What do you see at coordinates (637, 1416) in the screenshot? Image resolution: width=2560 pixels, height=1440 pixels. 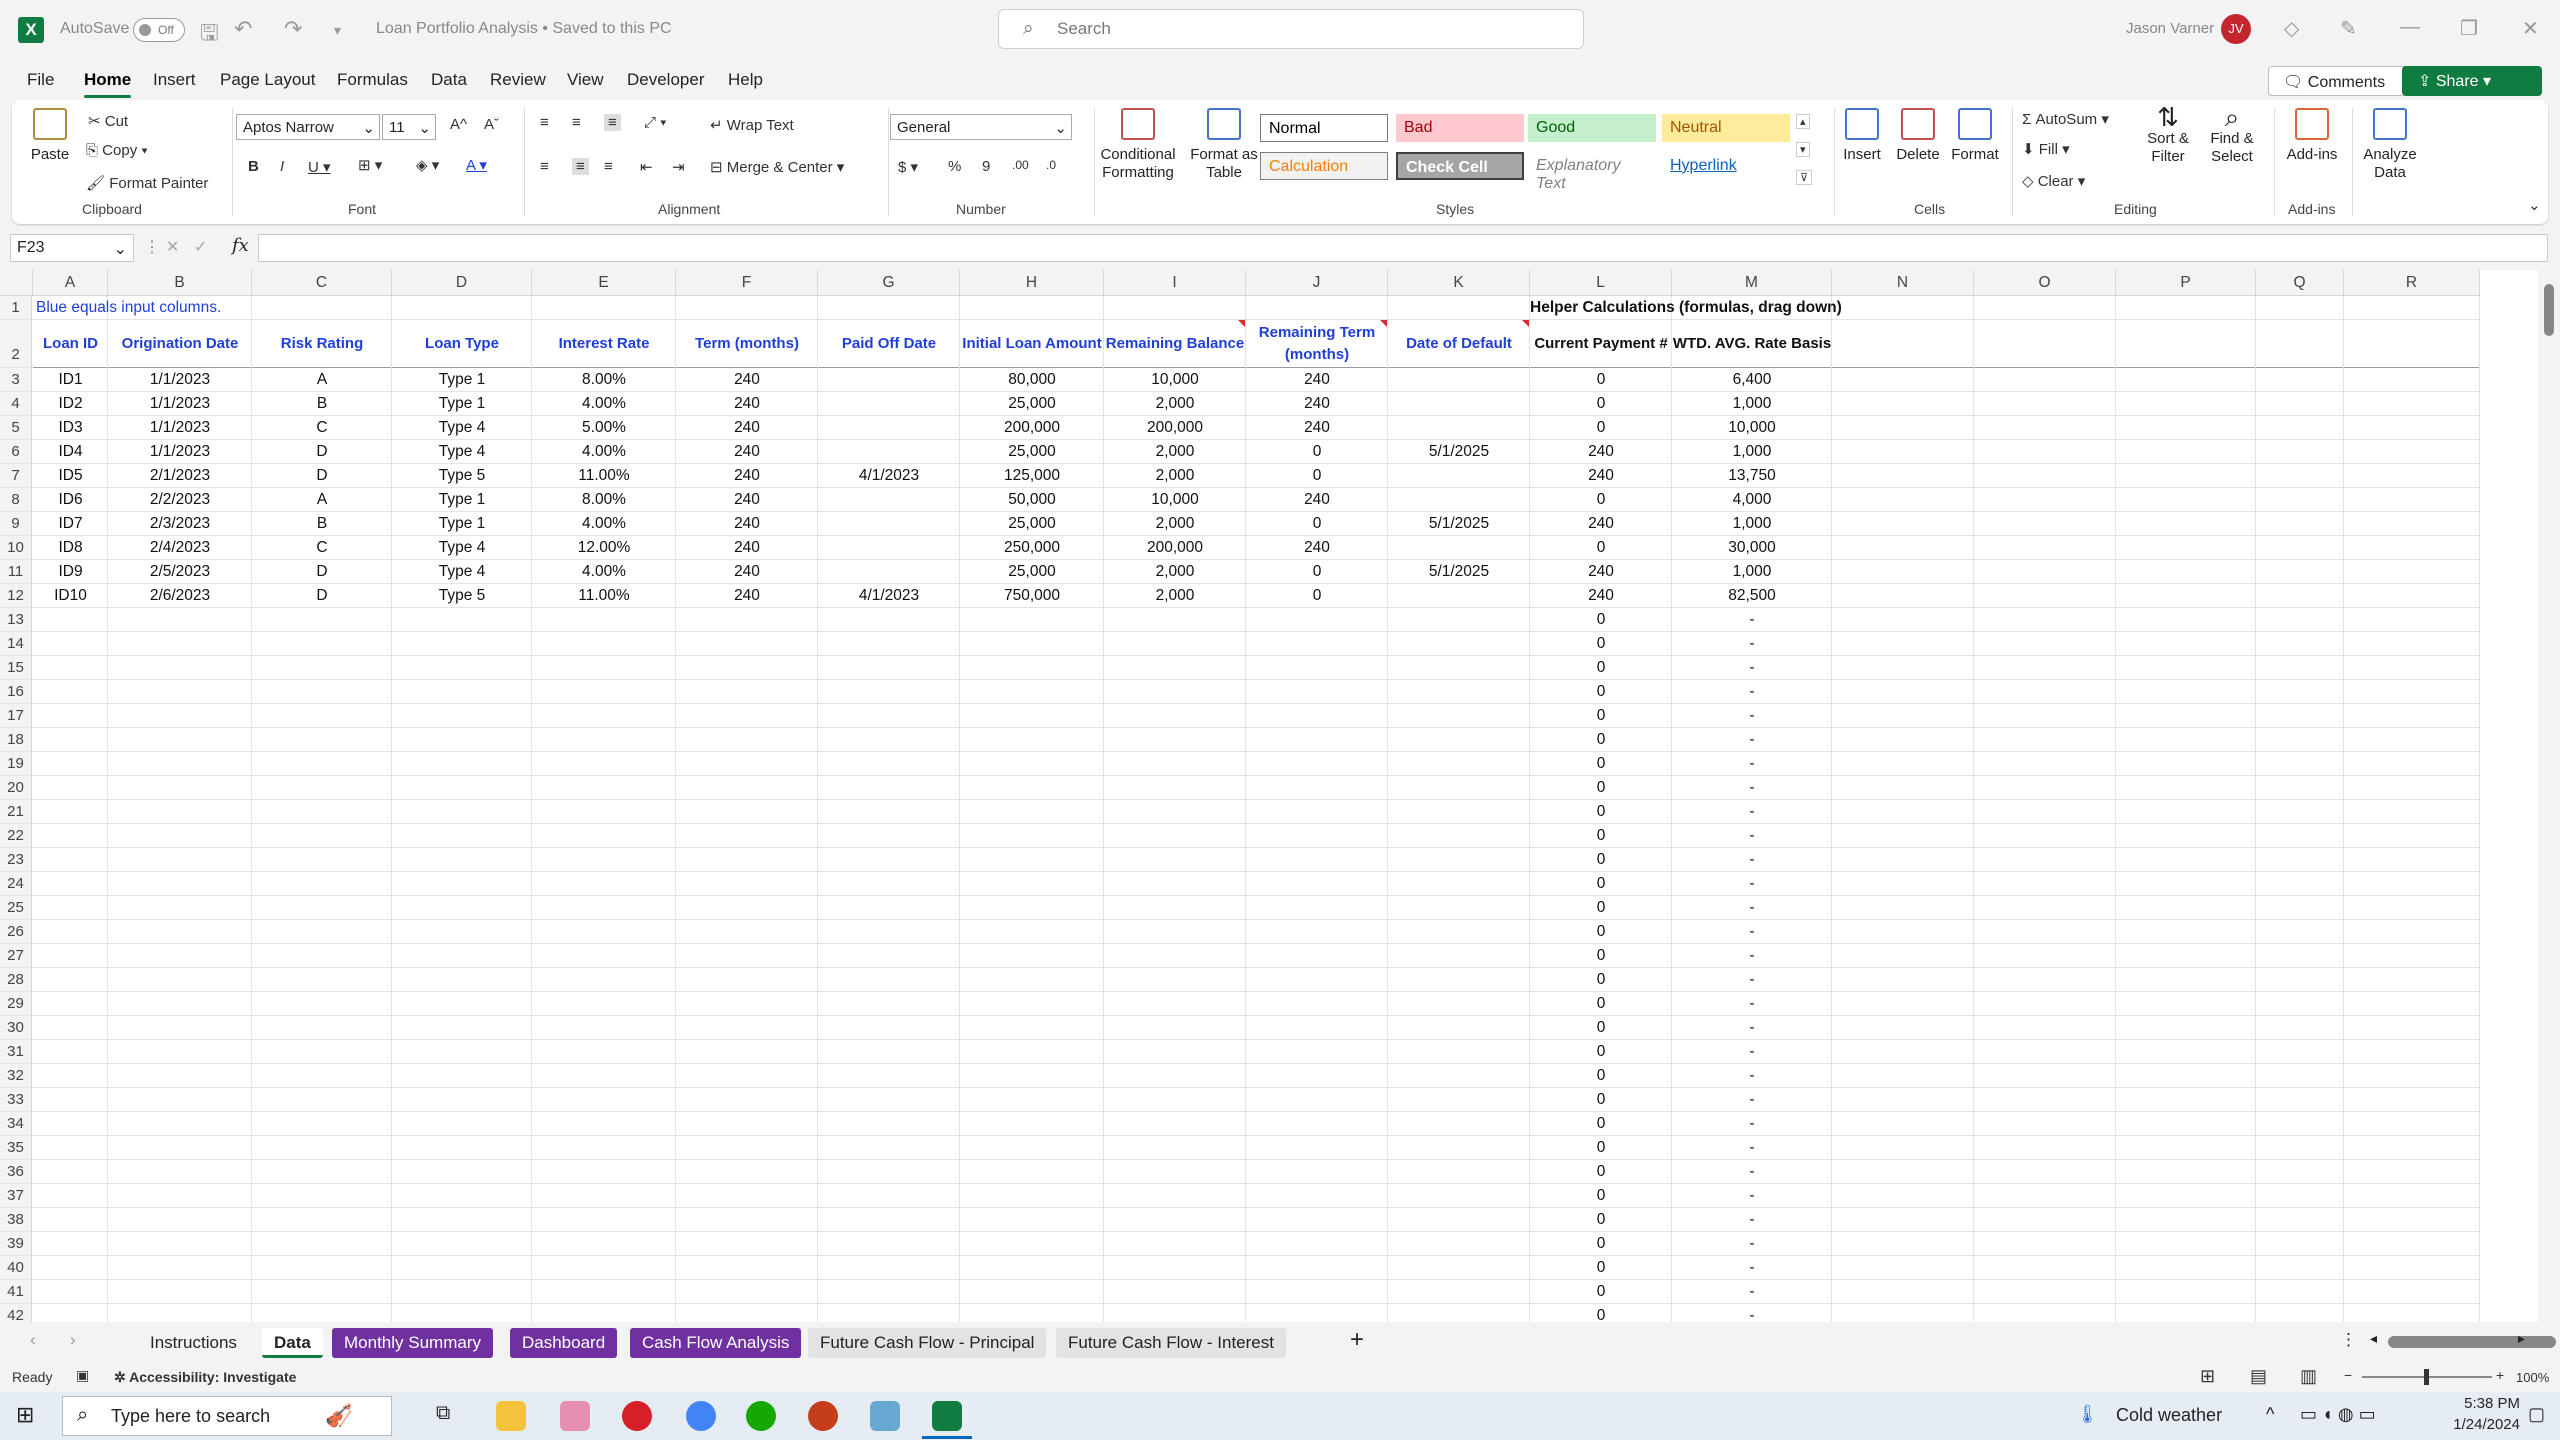 I see `opera-icon` at bounding box center [637, 1416].